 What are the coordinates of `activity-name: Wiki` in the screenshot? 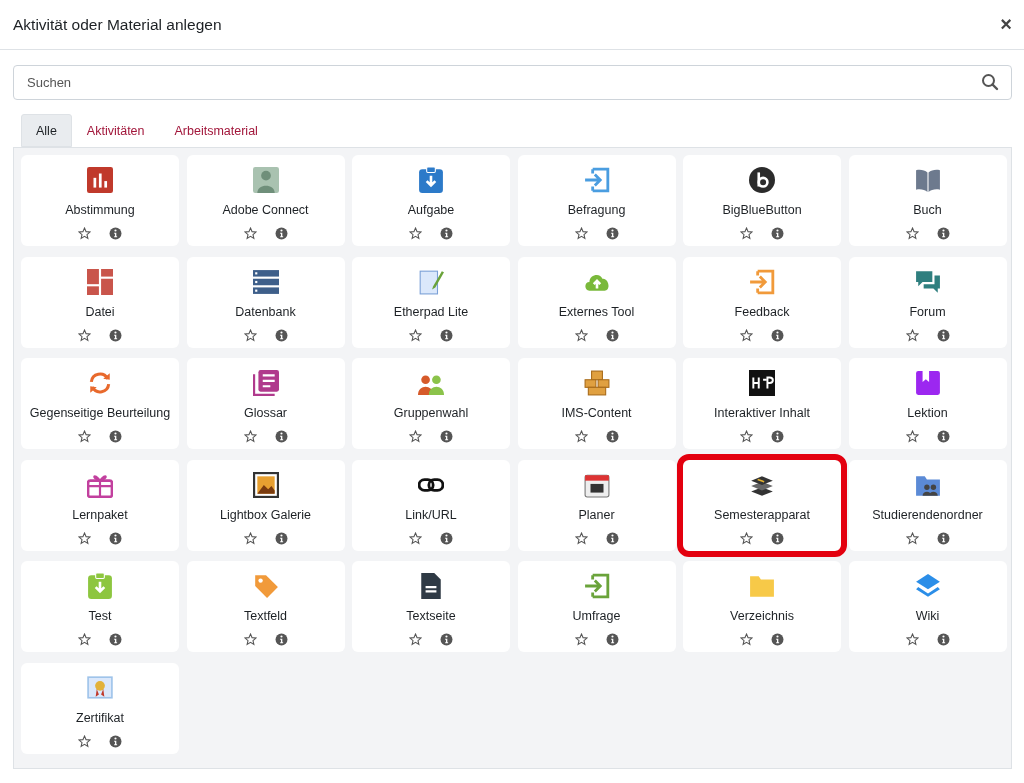 It's located at (927, 616).